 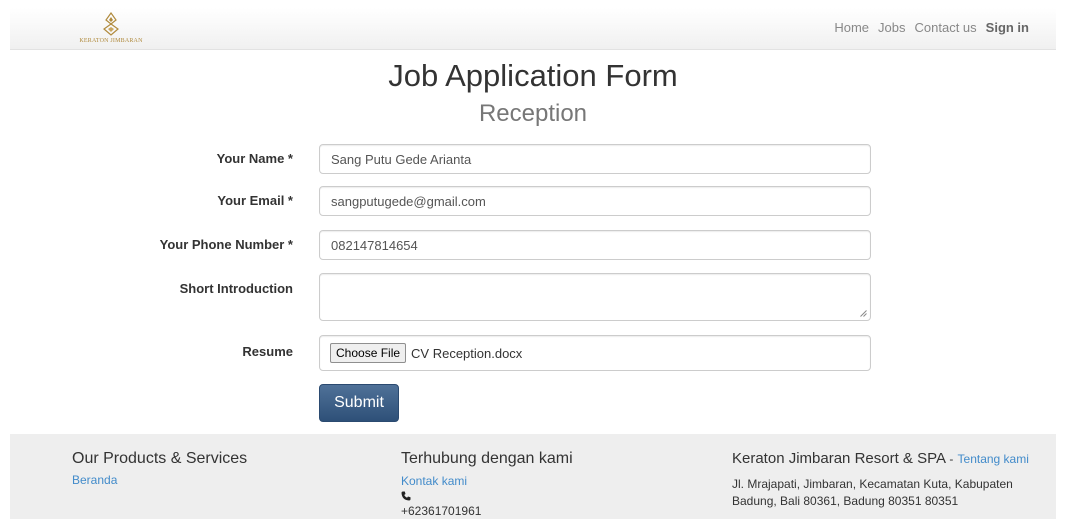 I want to click on page-title: Job Application Form, so click(x=533, y=75).